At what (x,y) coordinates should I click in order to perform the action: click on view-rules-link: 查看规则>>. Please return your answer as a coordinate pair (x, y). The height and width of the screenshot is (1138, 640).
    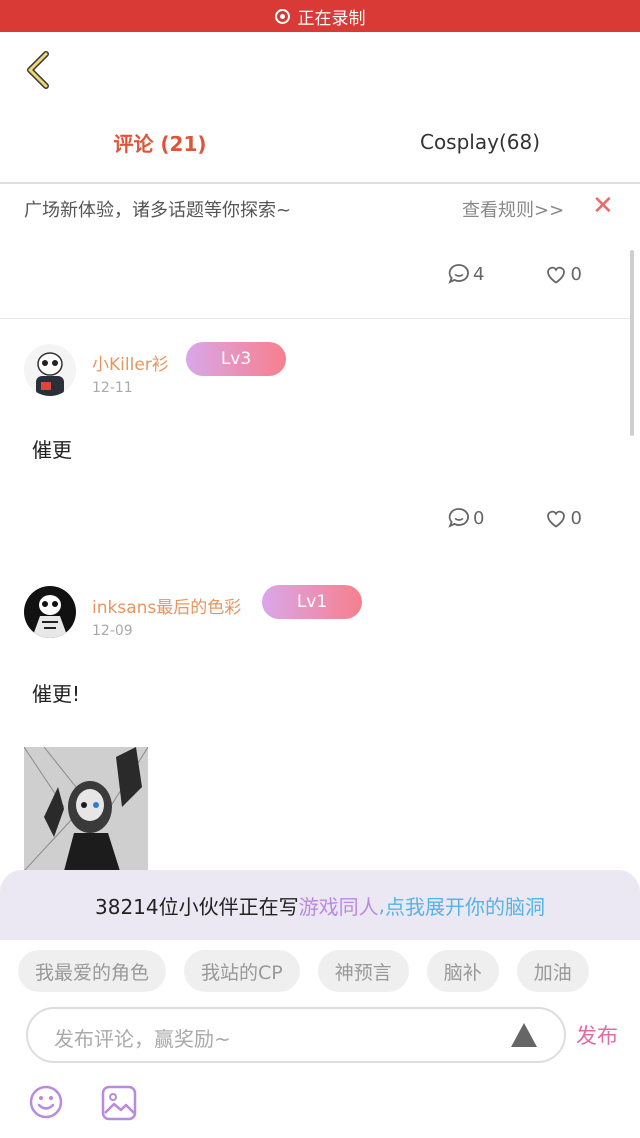
    Looking at the image, I should click on (513, 209).